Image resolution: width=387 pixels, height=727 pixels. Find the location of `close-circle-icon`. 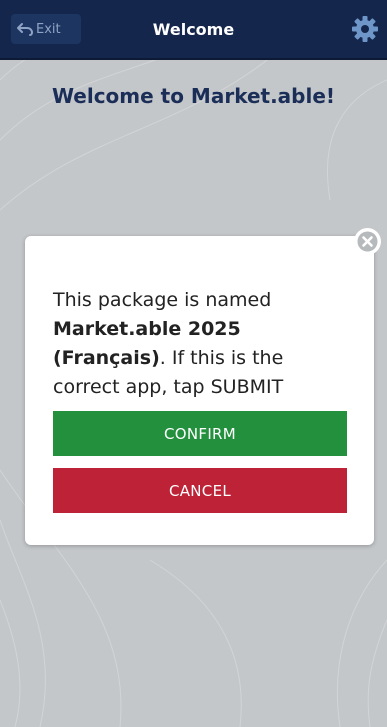

close-circle-icon is located at coordinates (367, 241).